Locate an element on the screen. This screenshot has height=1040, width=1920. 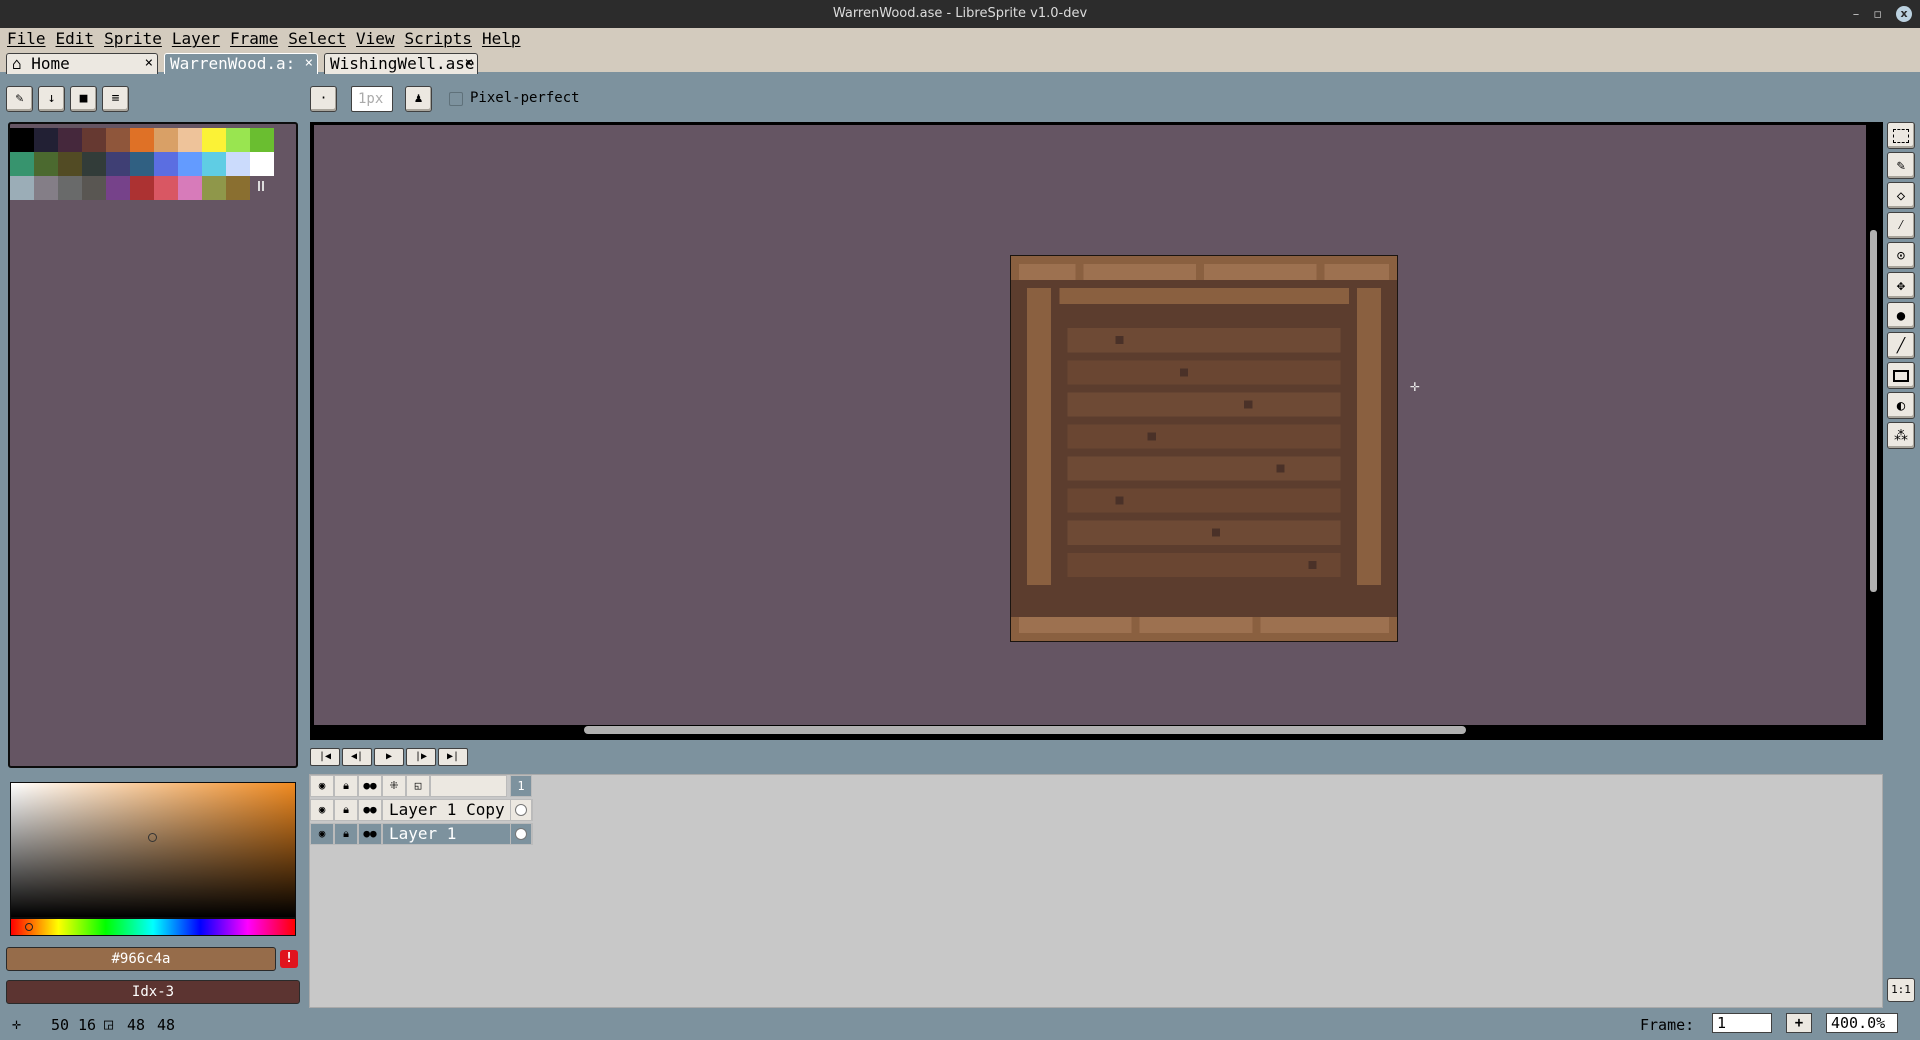
previous-frame-button: ◀| is located at coordinates (357, 757).